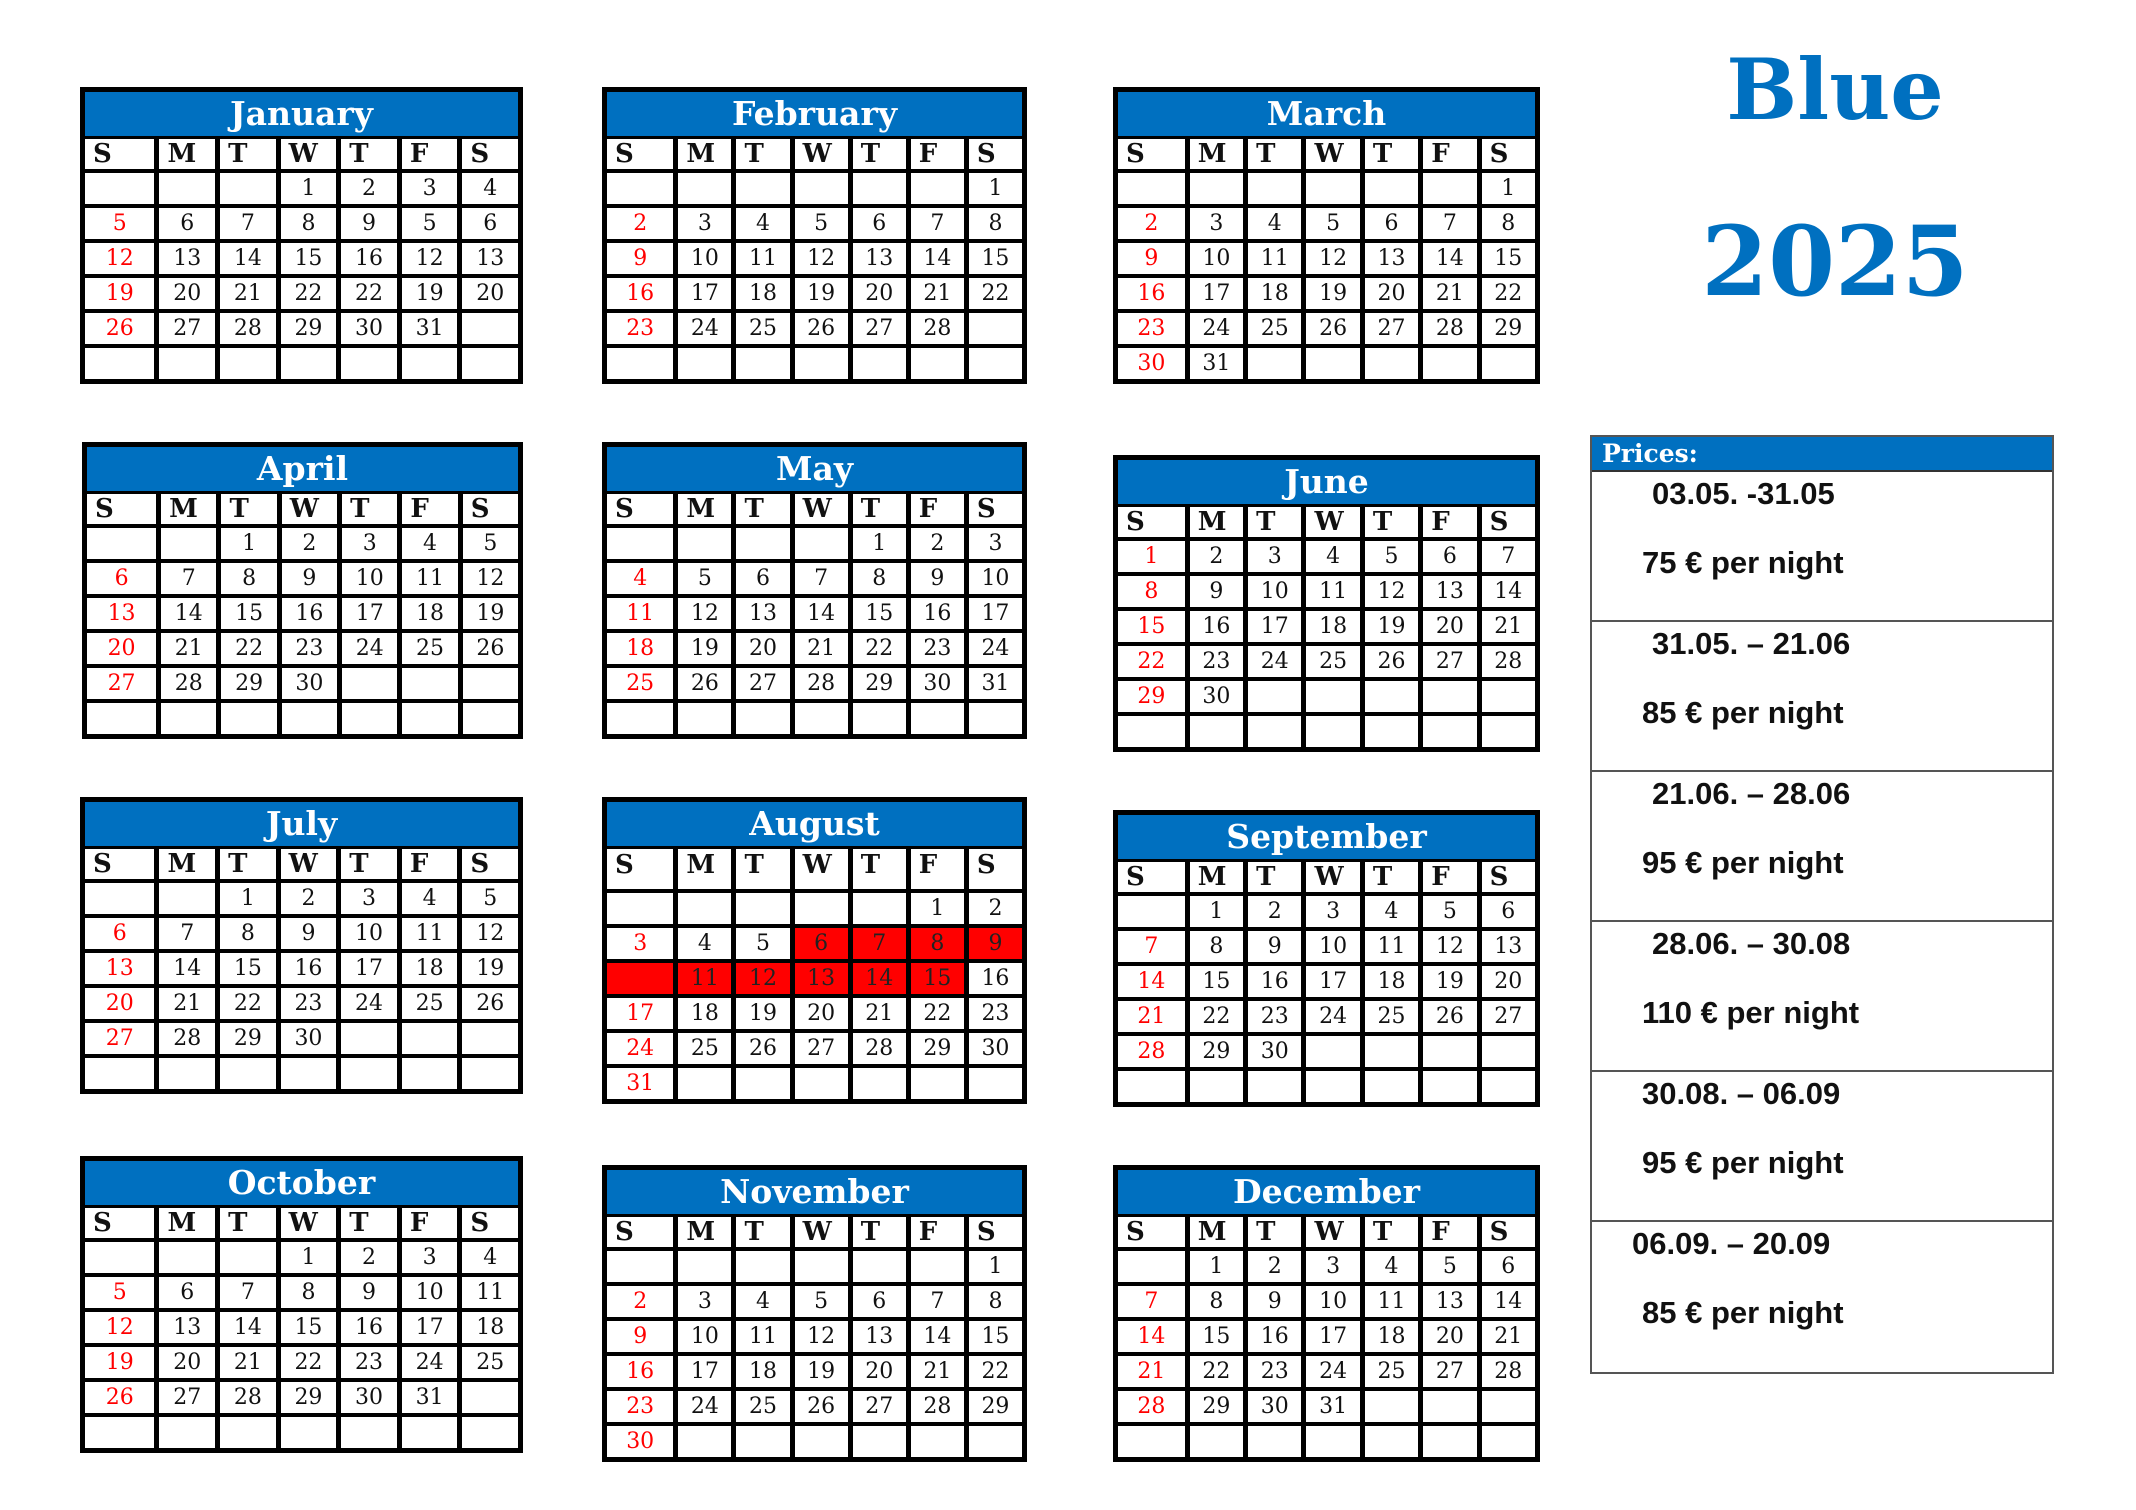  What do you see at coordinates (490, 1003) in the screenshot?
I see `day-cell: 26` at bounding box center [490, 1003].